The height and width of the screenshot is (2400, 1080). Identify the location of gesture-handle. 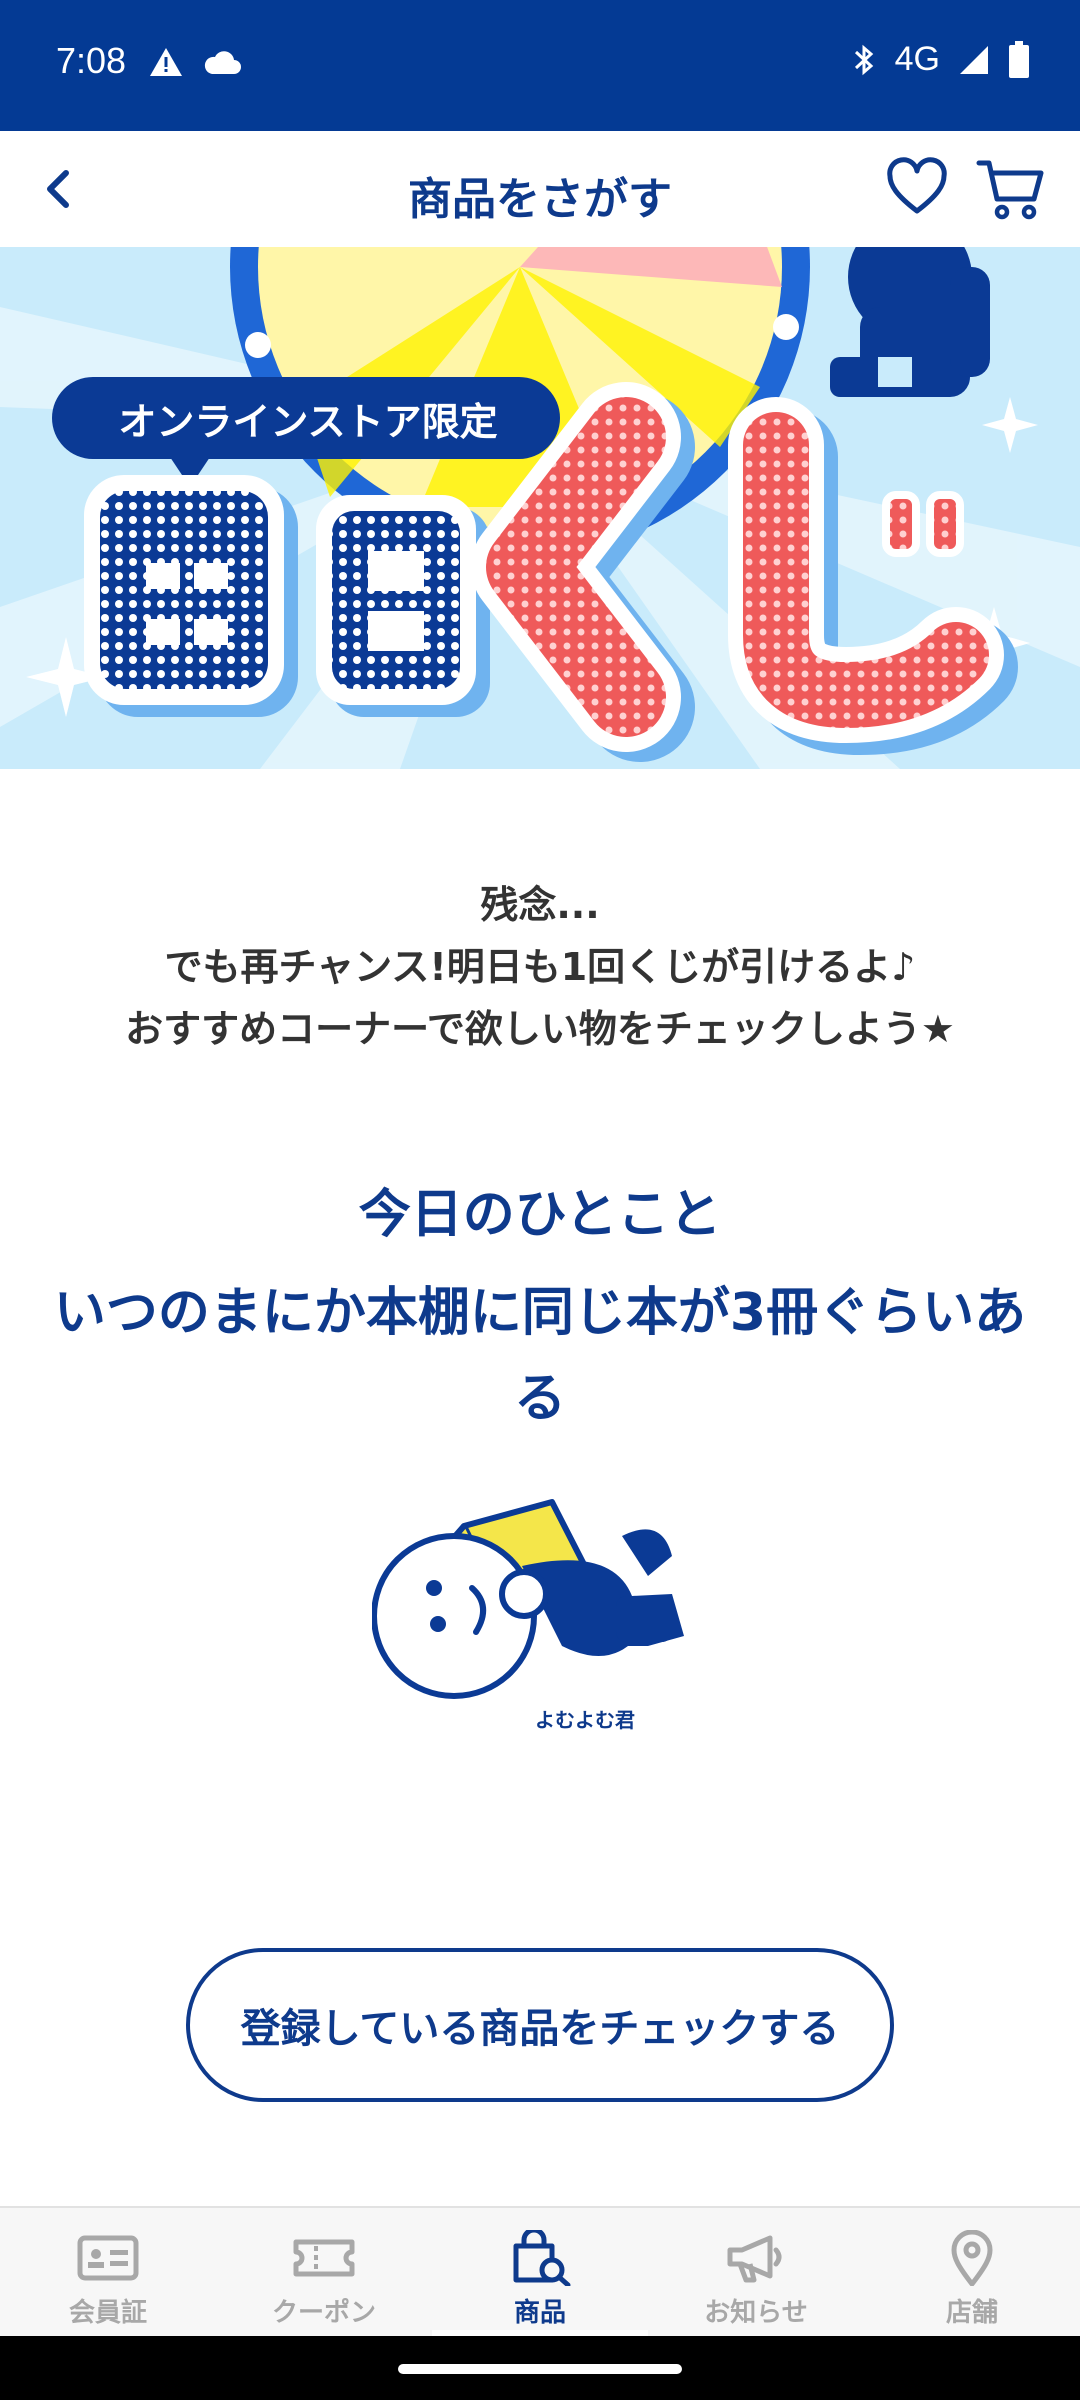
(540, 2369).